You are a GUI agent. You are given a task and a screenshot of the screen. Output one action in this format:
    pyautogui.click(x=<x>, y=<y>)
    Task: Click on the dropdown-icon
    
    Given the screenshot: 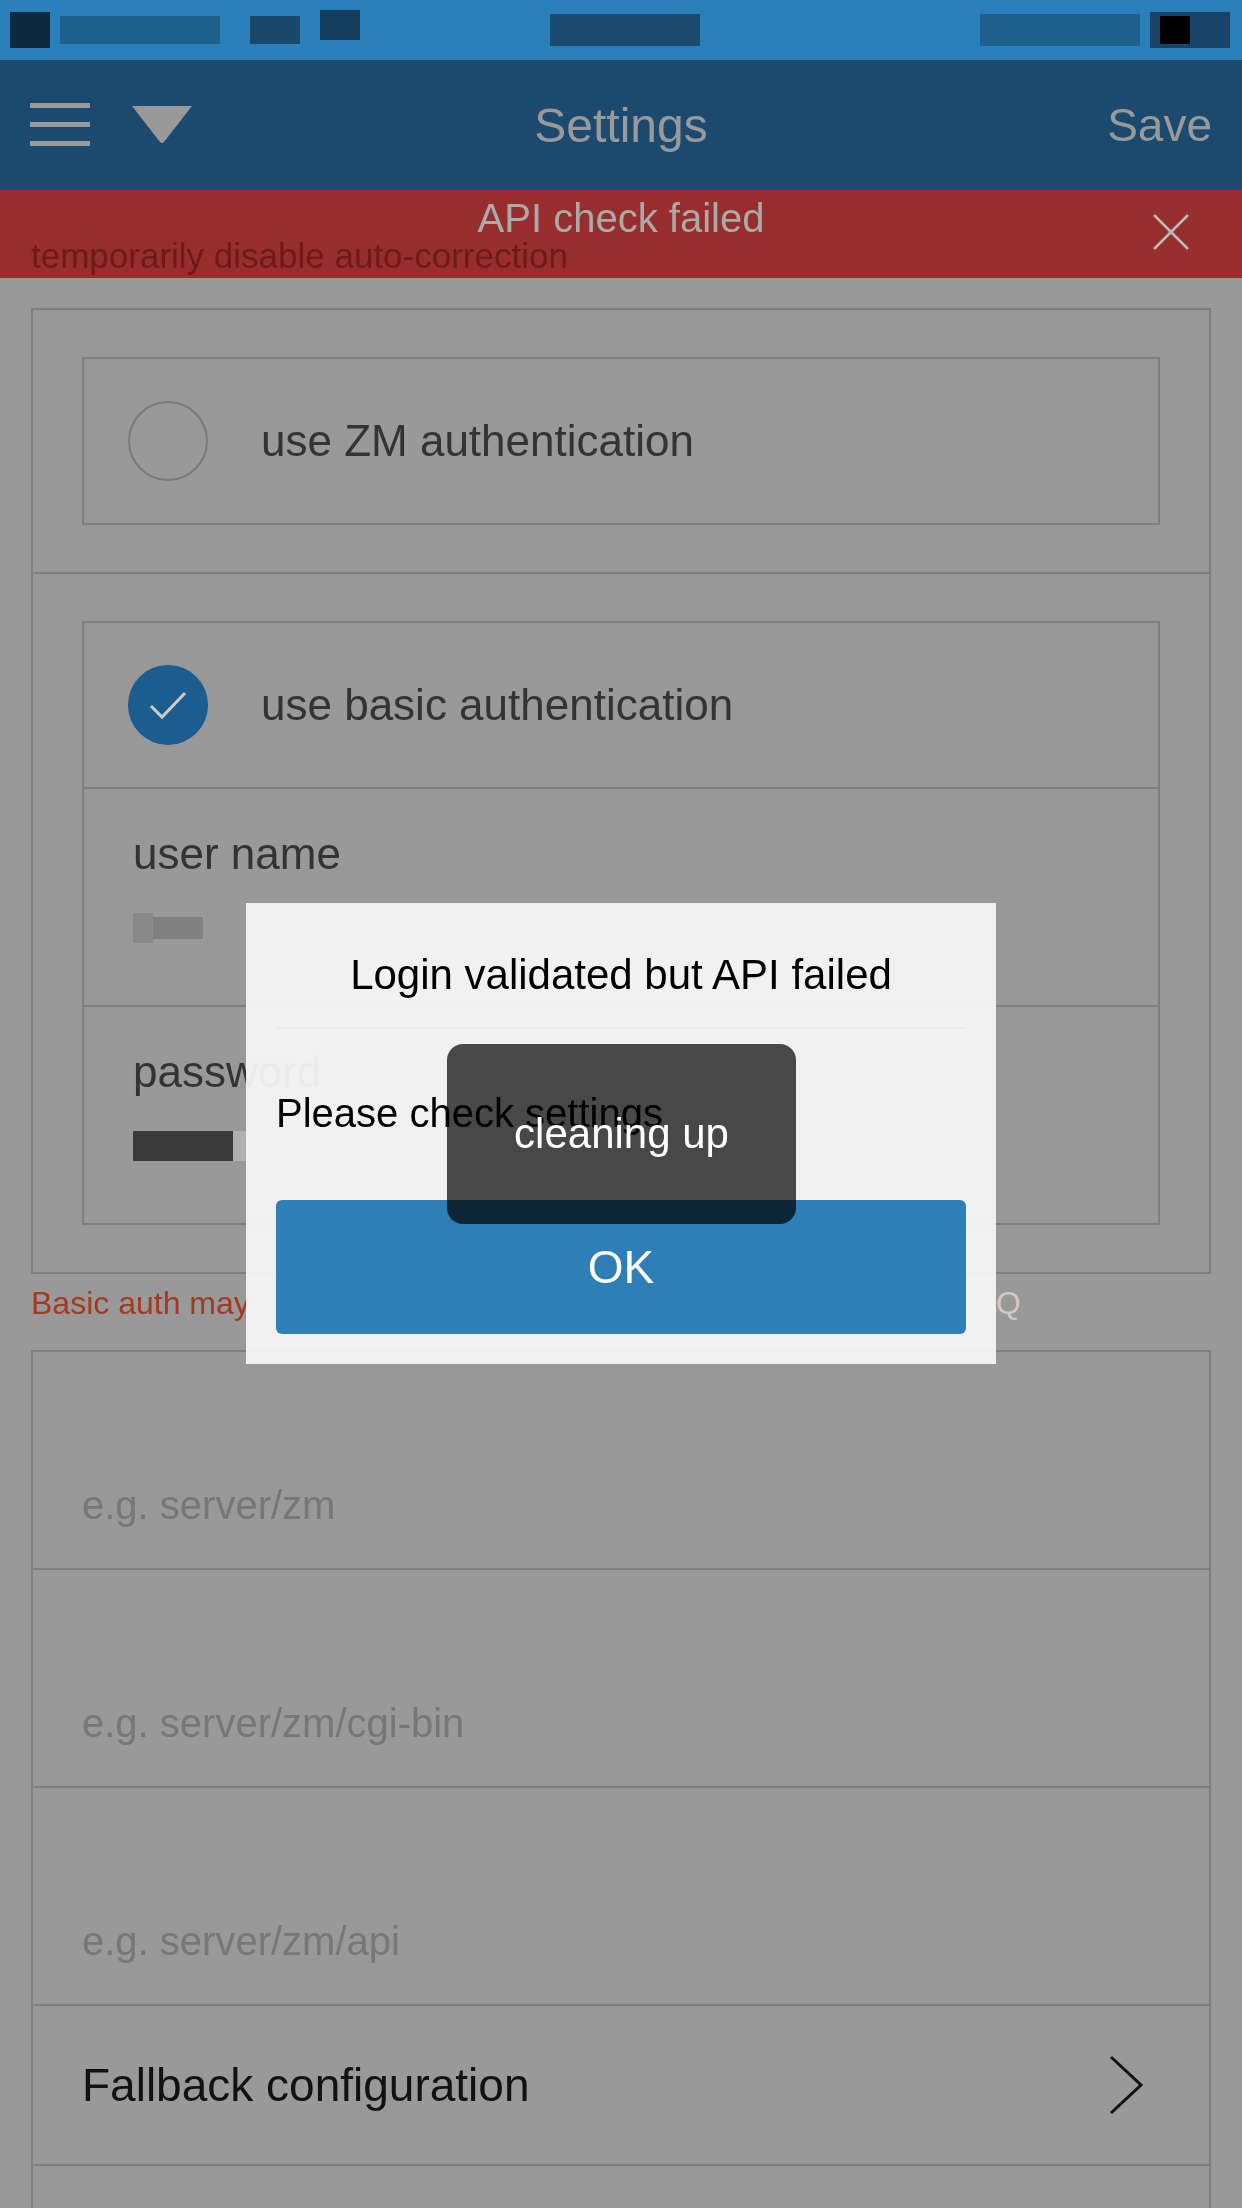 What is the action you would take?
    pyautogui.click(x=162, y=125)
    